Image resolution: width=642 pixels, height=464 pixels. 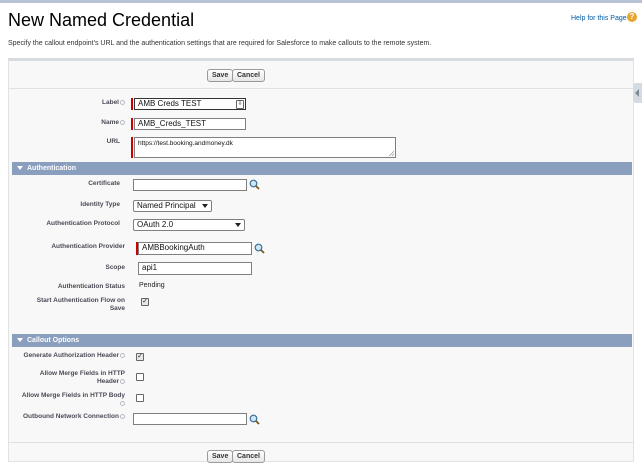 I want to click on identity-type-select: Named Principal, so click(x=172, y=206).